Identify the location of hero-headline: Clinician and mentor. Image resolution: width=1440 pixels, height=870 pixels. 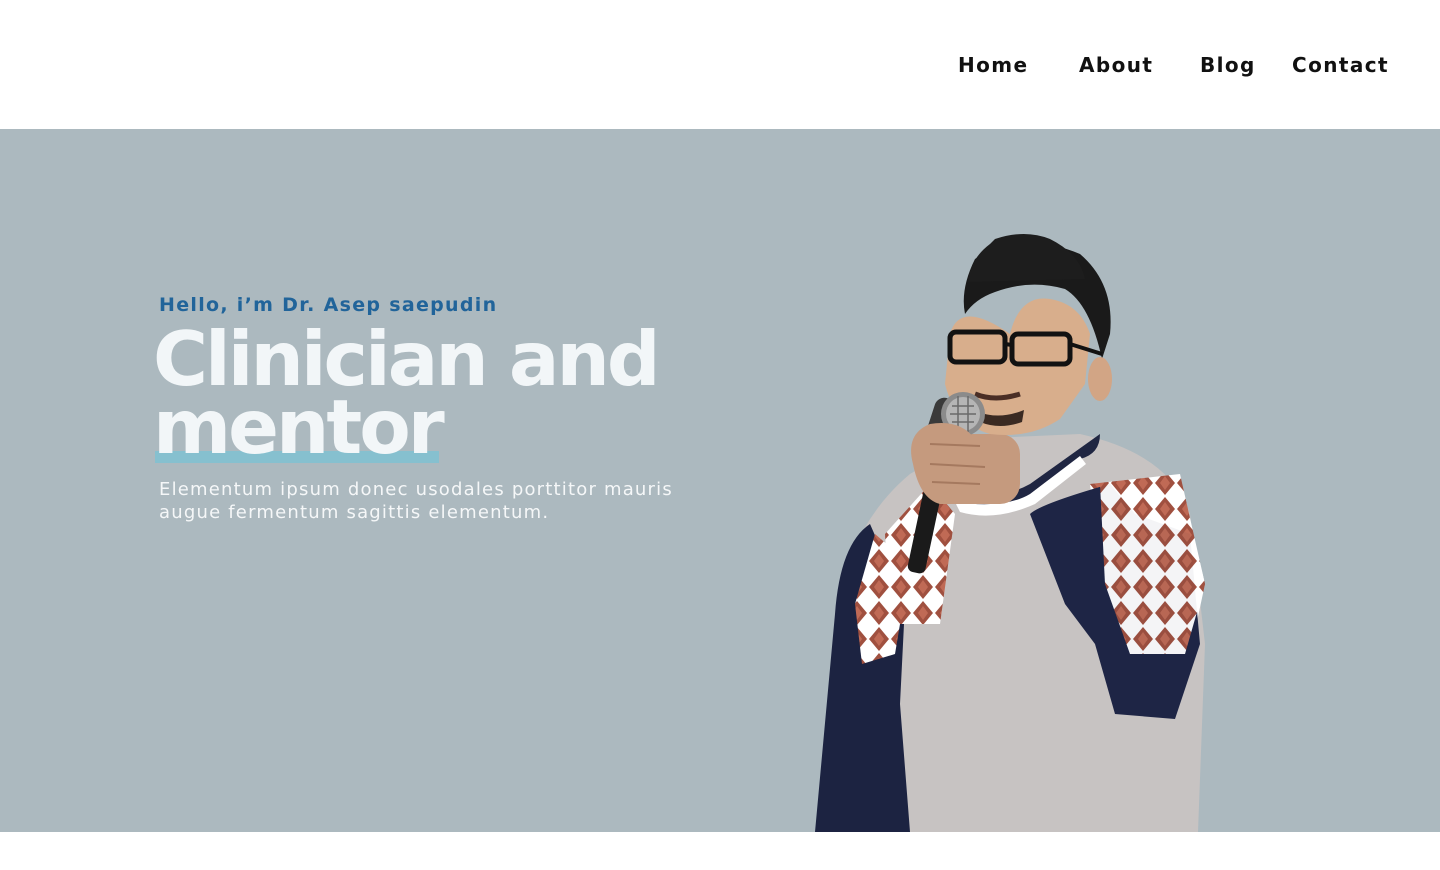
(463, 393).